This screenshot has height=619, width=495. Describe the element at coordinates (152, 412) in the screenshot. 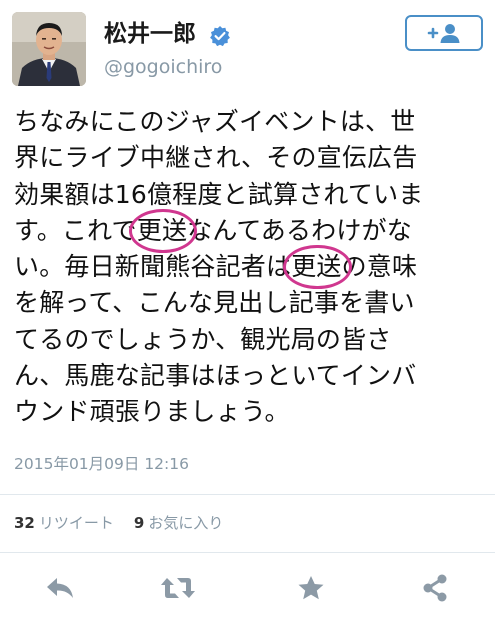

I see `tweet-line: ウンド頑張りましょう。` at that location.